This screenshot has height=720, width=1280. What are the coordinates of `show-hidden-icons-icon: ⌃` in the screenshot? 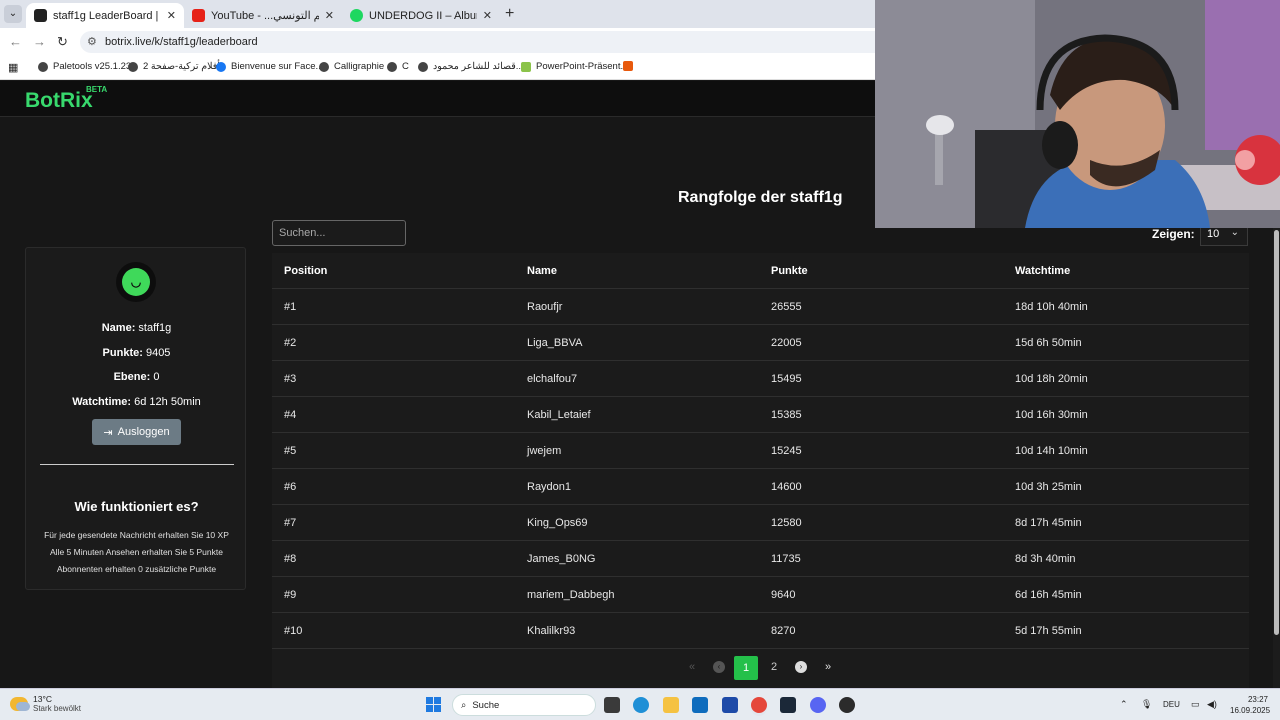 It's located at (1124, 704).